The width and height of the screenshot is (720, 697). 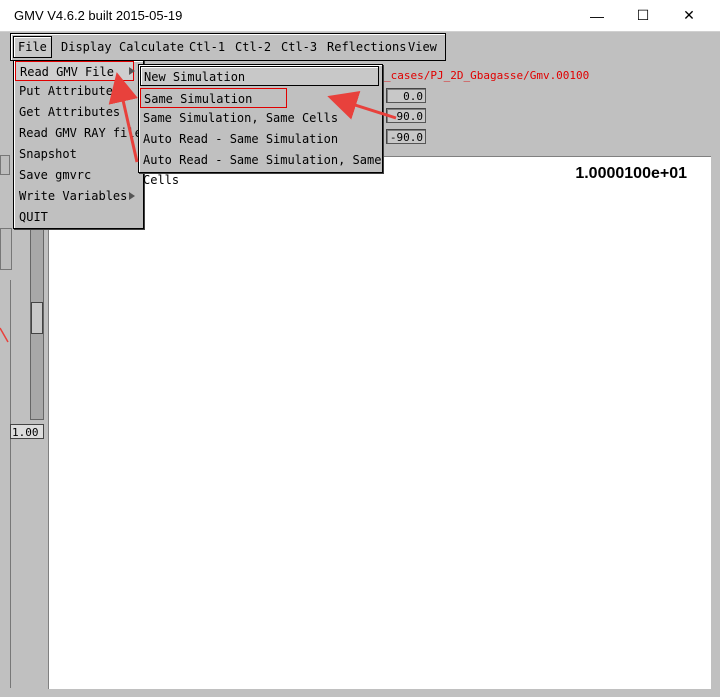 I want to click on close-button: ✕, so click(x=689, y=15).